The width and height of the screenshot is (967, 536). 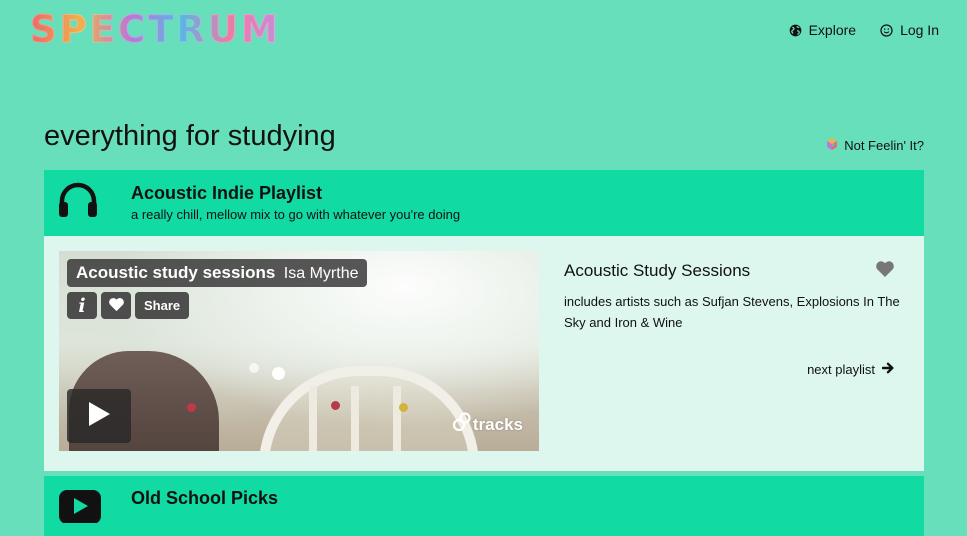 I want to click on player-controls: i Share, so click(x=128, y=305).